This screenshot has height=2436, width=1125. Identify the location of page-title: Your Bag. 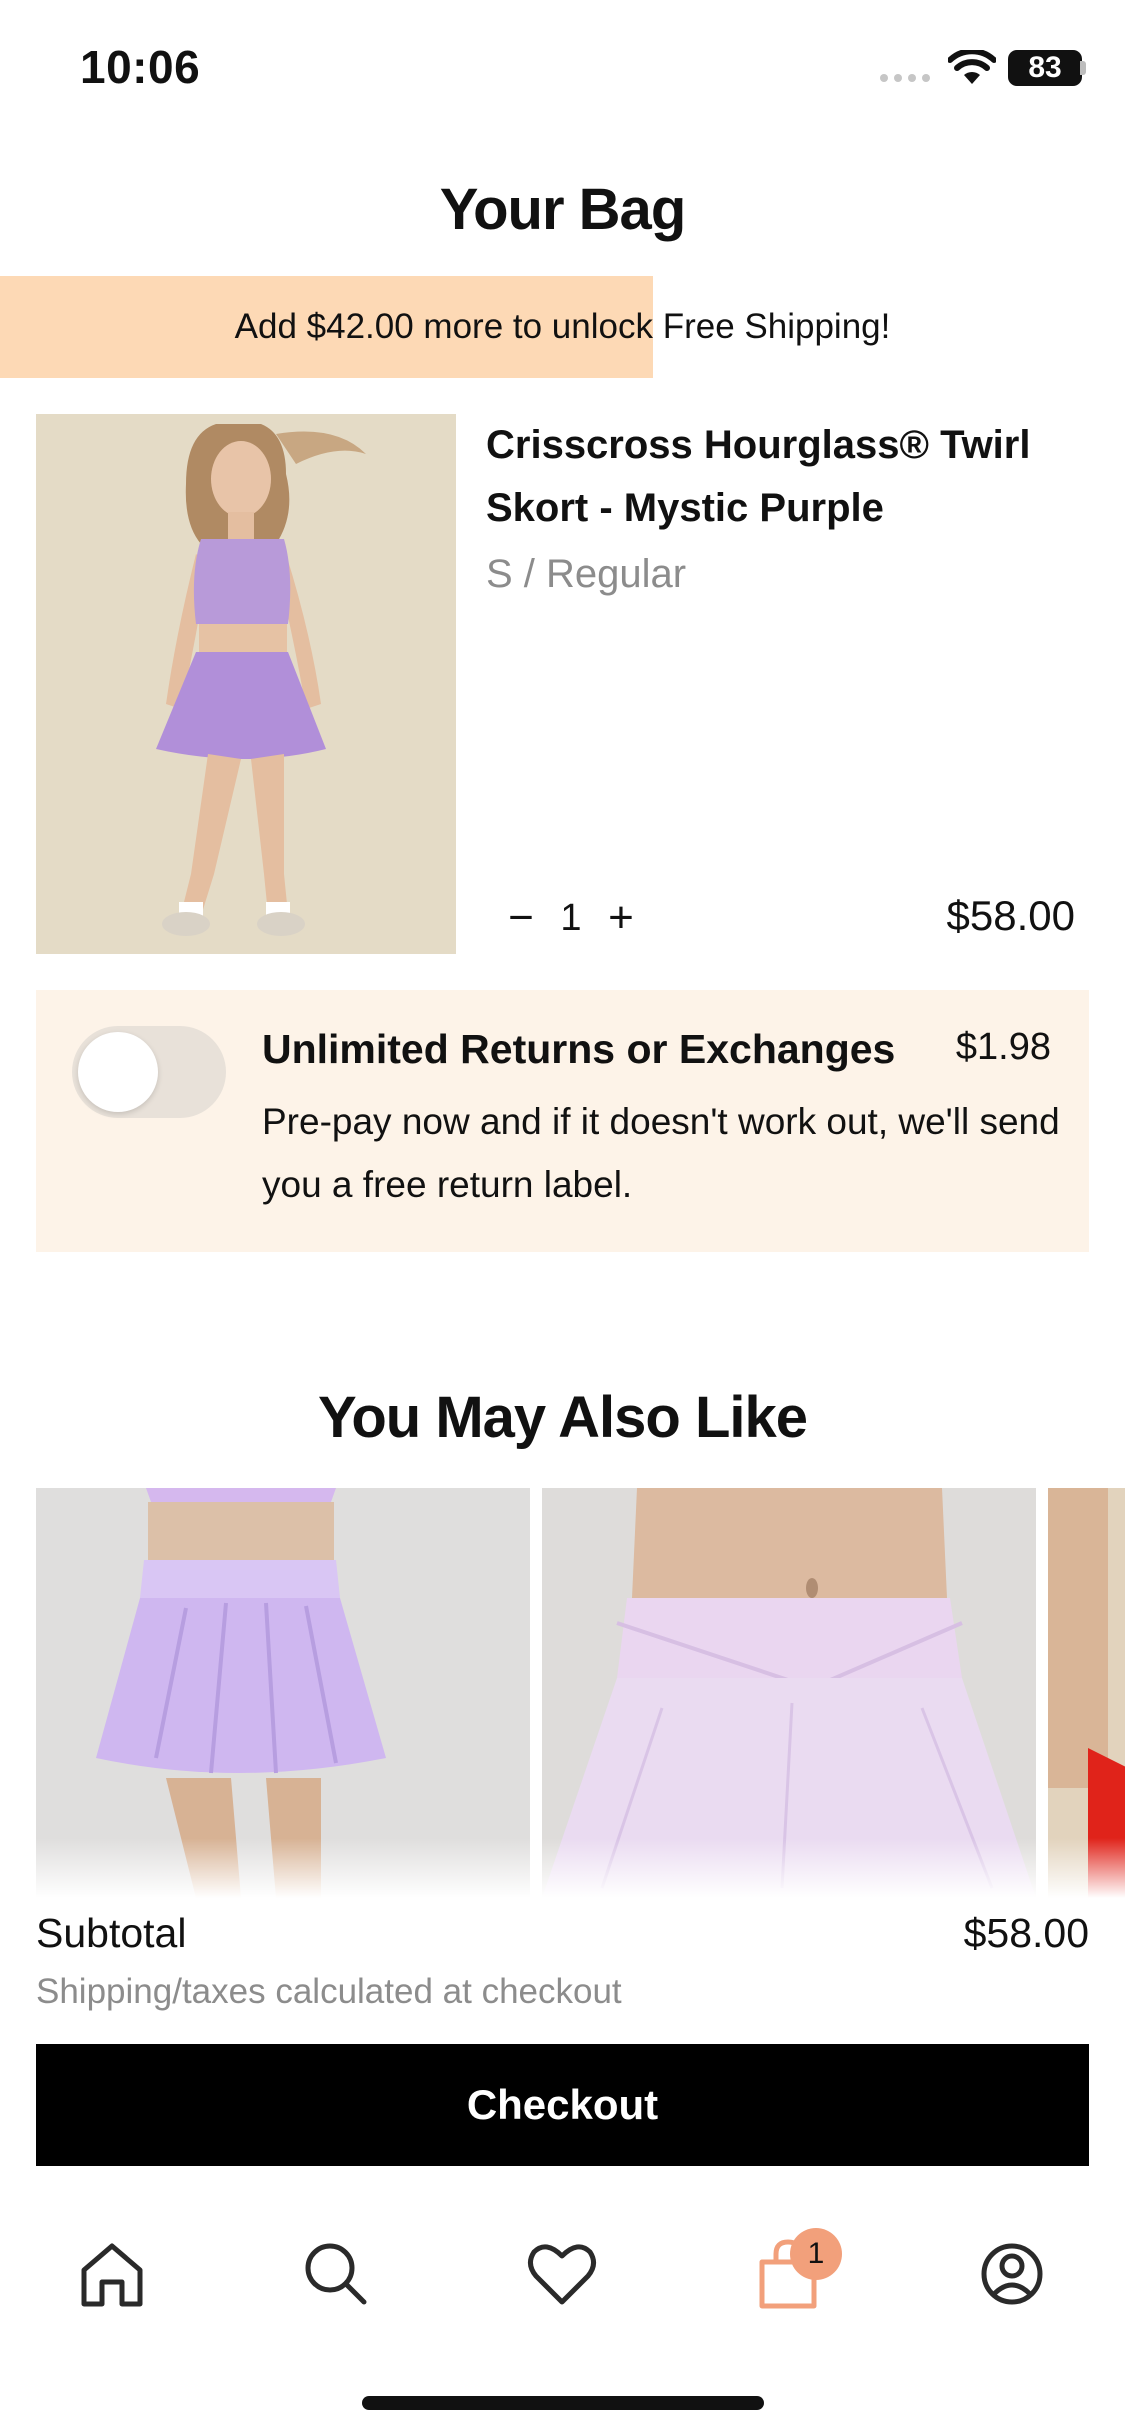
(563, 209).